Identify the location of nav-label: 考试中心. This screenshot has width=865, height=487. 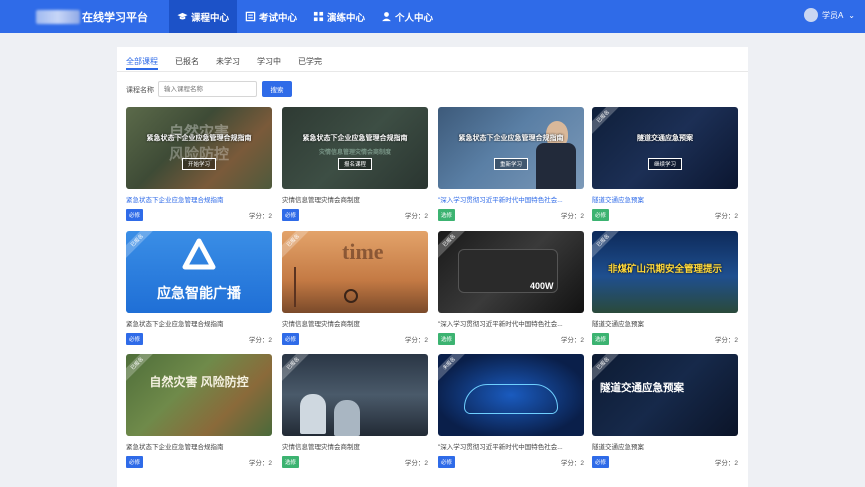
(278, 18).